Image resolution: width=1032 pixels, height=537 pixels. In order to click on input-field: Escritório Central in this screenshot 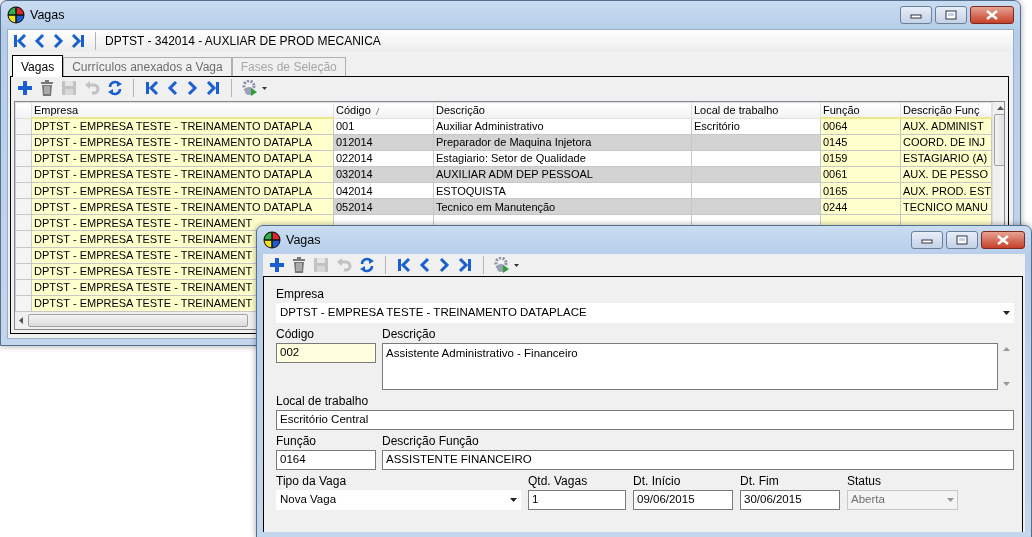, I will do `click(645, 420)`.